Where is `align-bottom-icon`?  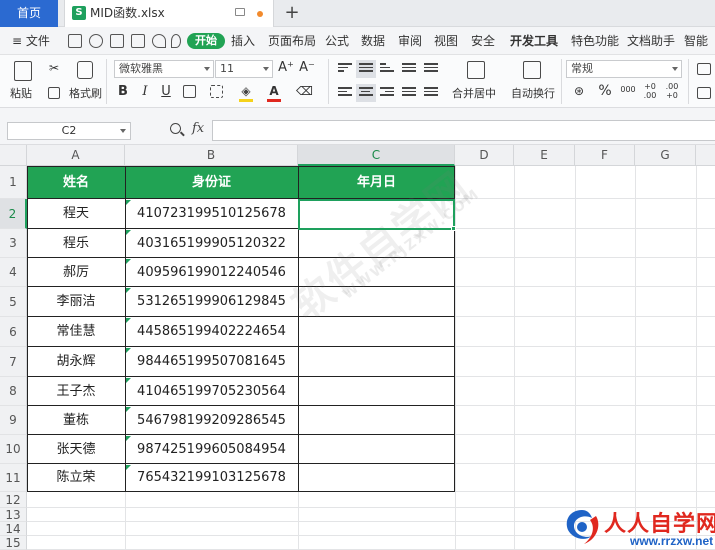
align-bottom-icon is located at coordinates (387, 69).